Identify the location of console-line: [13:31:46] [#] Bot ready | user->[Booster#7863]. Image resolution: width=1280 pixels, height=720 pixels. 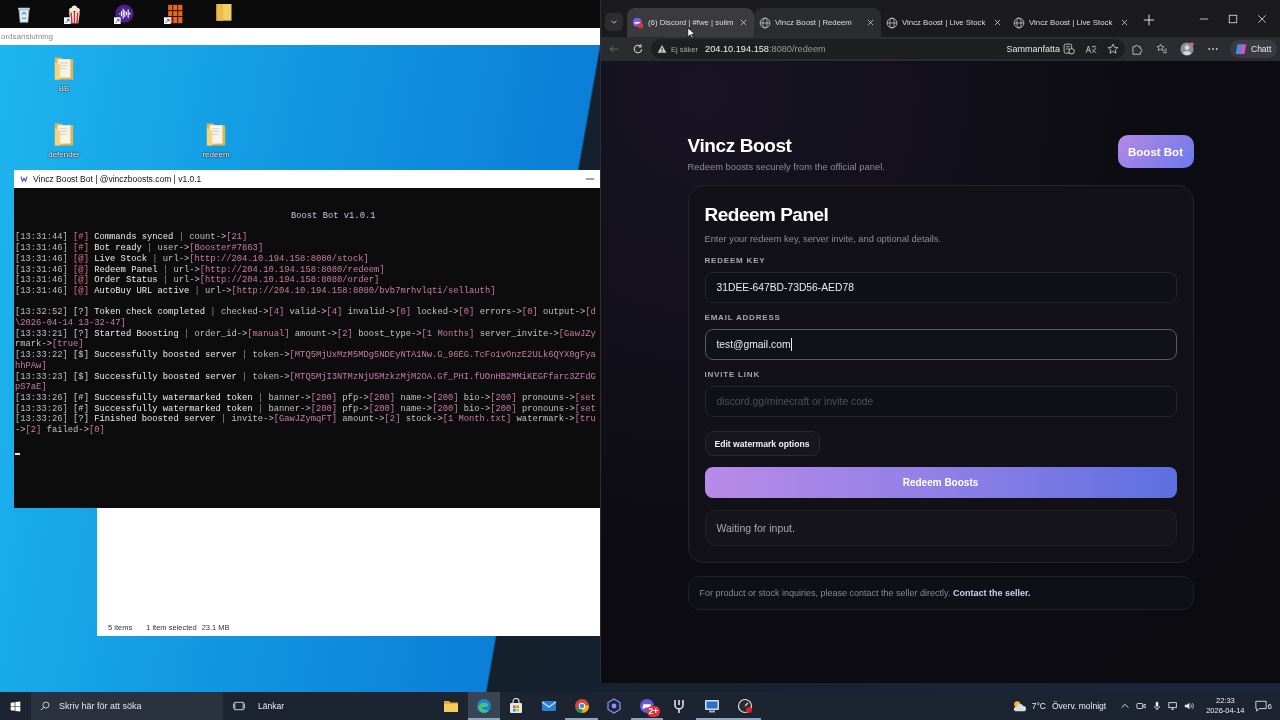
(139, 248).